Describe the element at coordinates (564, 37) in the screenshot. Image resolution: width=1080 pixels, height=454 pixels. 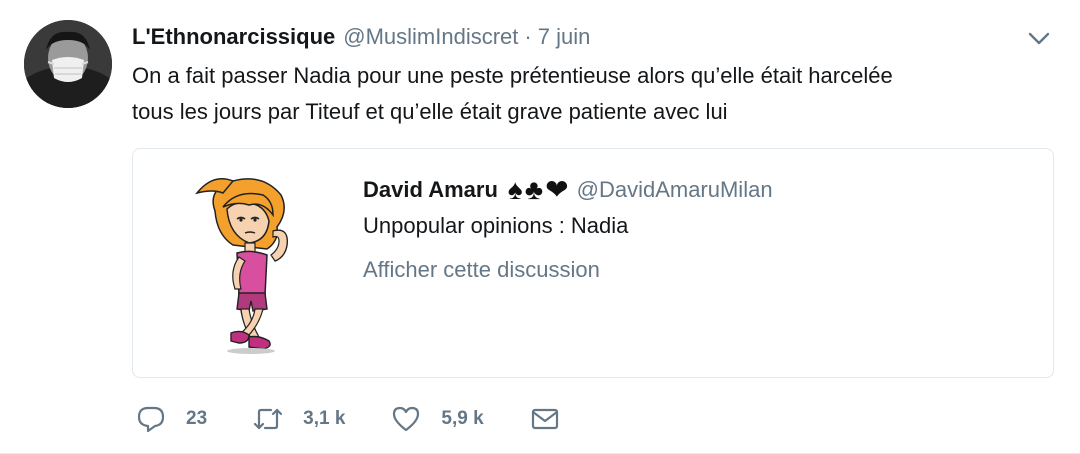
I see `tweet-timestamp: 7 juin` at that location.